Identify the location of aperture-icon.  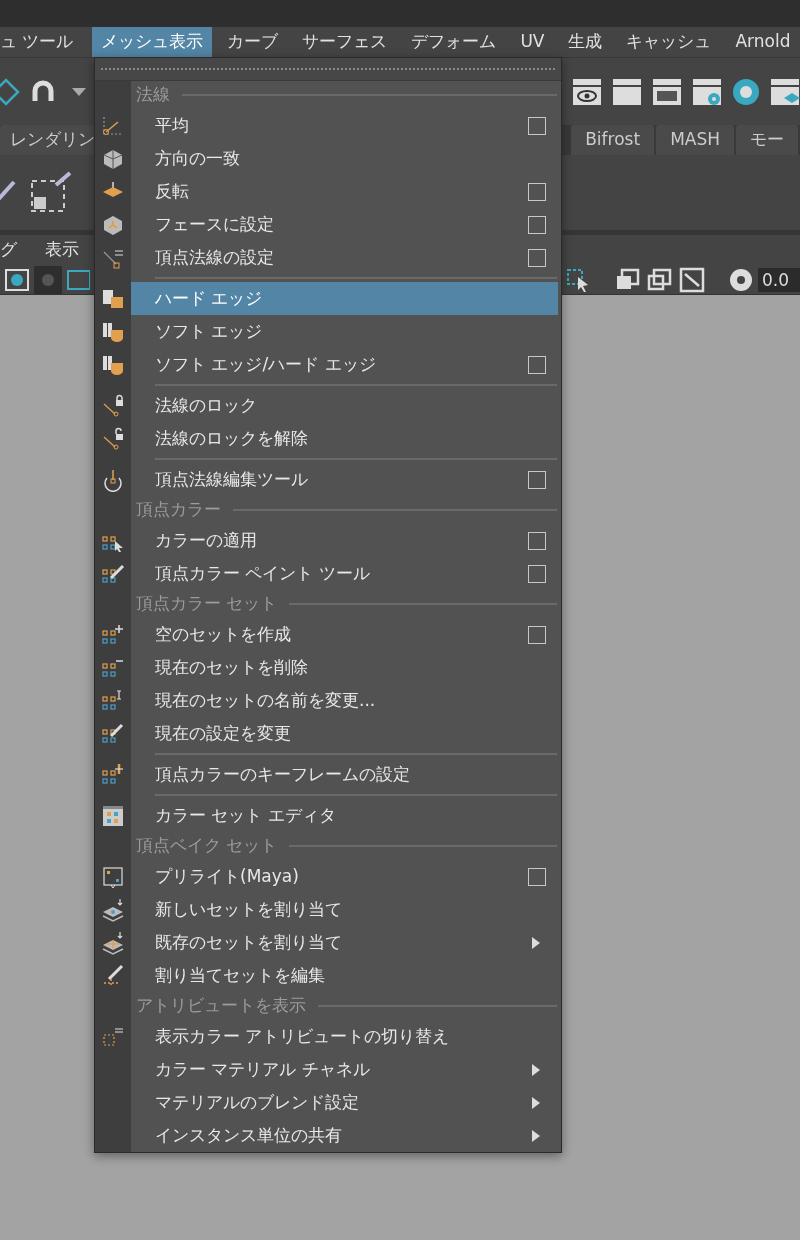
(741, 279).